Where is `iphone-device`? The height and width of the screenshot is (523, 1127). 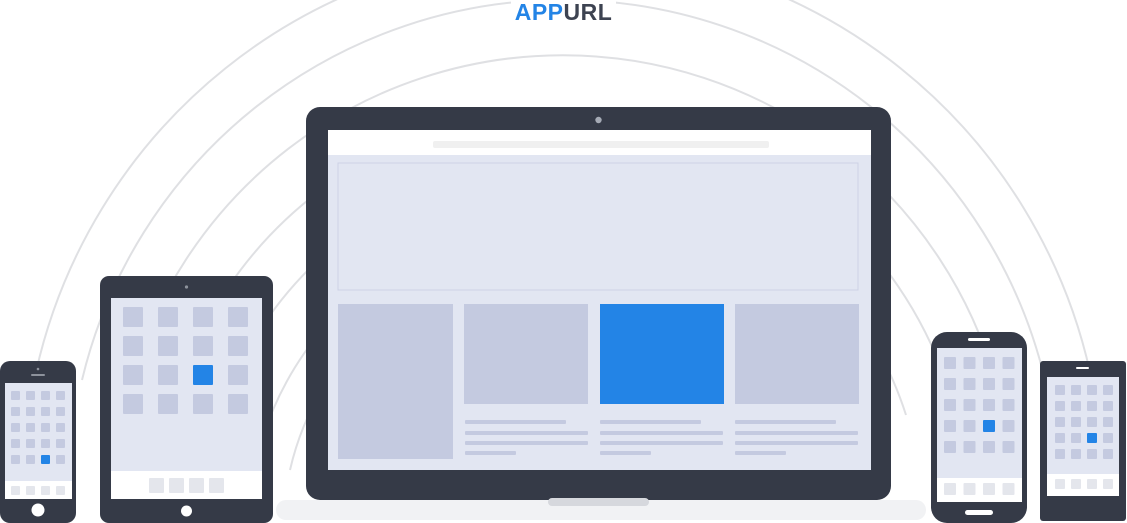
iphone-device is located at coordinates (38, 442).